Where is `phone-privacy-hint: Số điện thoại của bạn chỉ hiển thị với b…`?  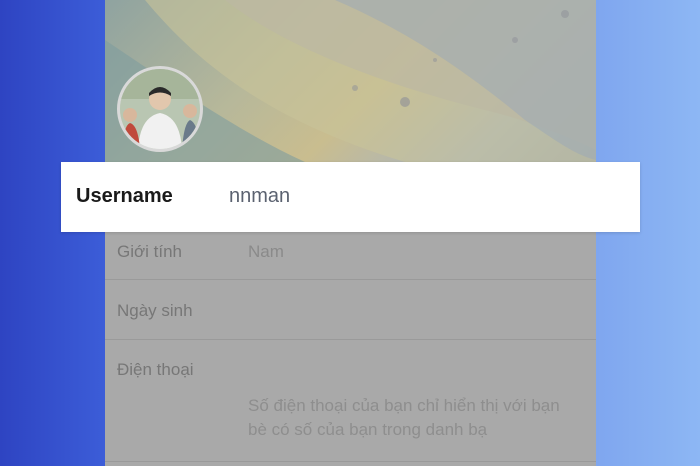 phone-privacy-hint: Số điện thoại của bạn chỉ hiển thị với b… is located at coordinates (404, 417).